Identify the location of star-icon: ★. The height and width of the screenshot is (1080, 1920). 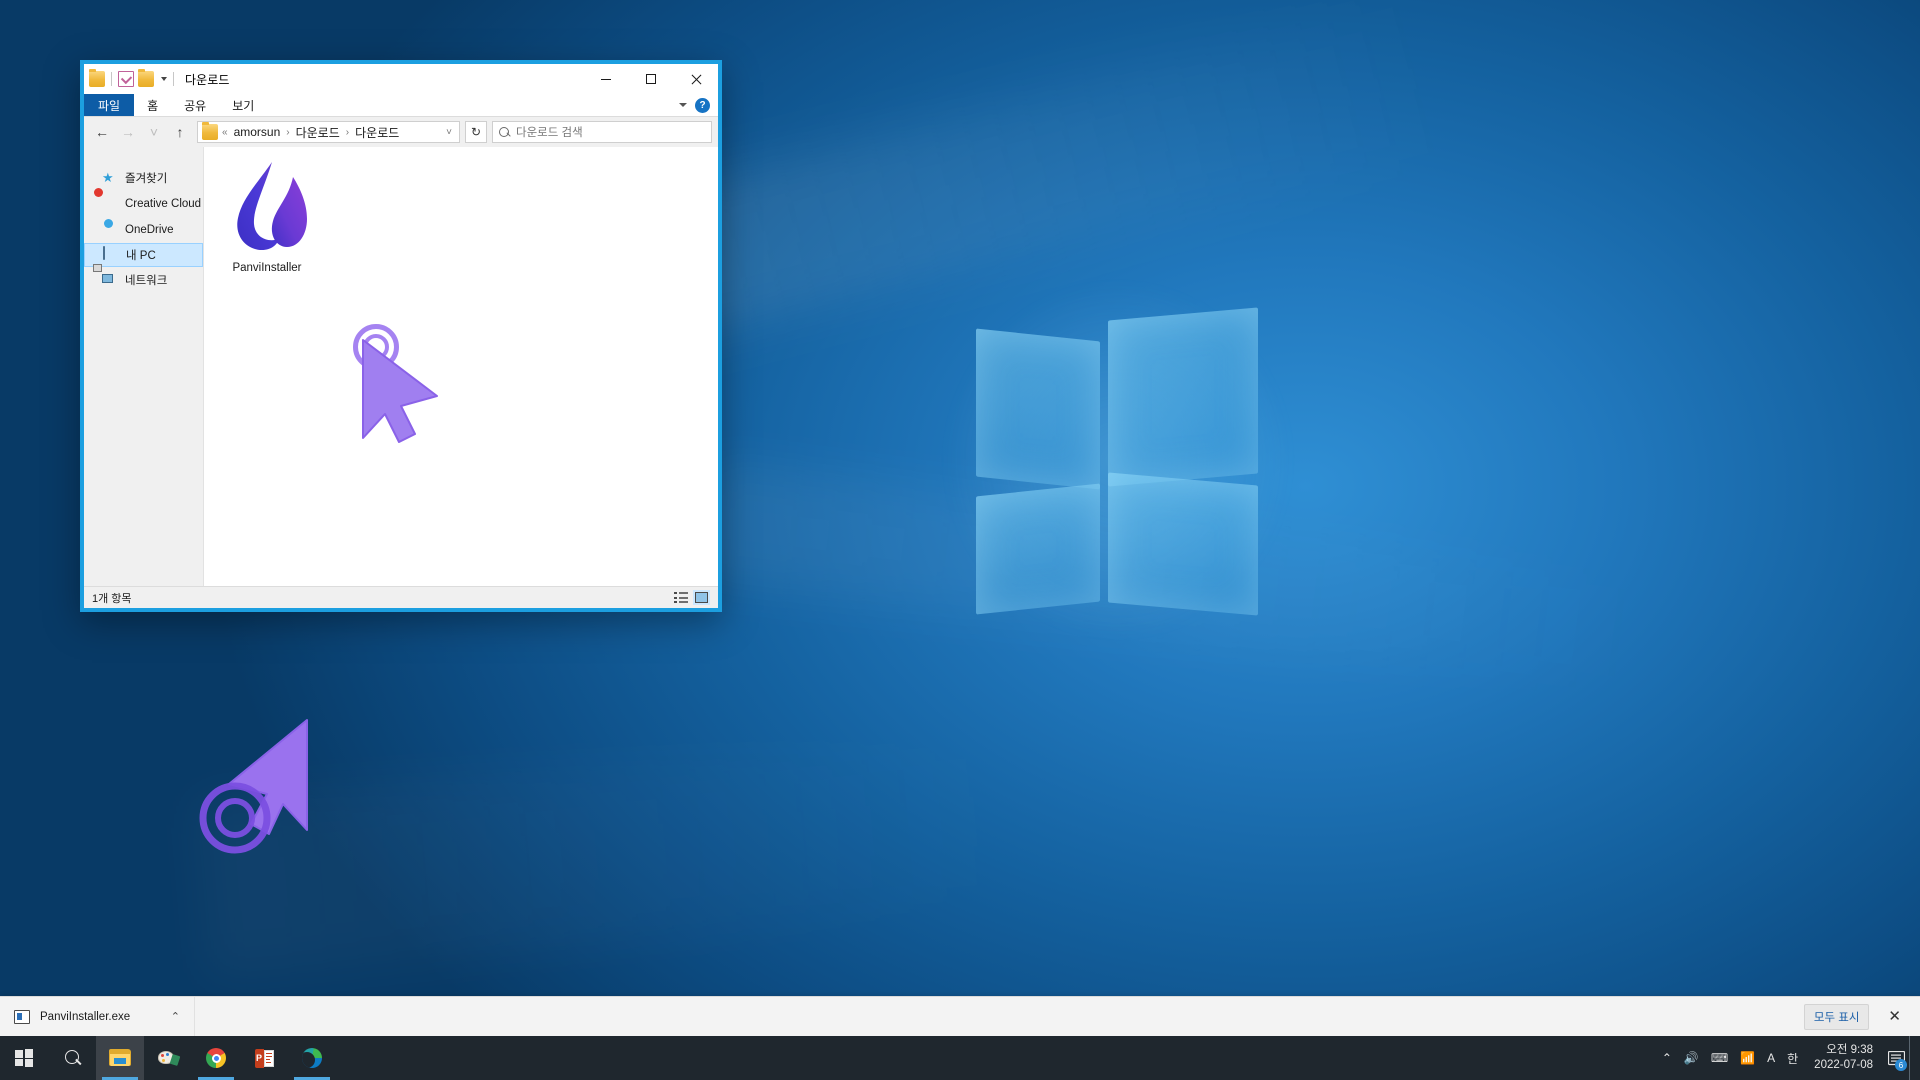
(108, 177).